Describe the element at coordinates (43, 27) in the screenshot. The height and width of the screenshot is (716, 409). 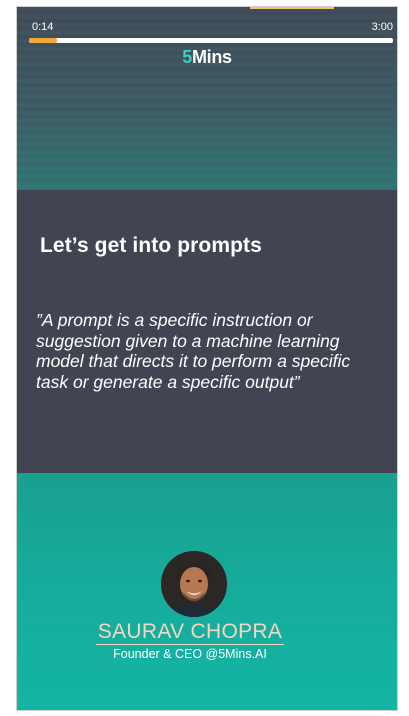
I see `current-time: 0:14` at that location.